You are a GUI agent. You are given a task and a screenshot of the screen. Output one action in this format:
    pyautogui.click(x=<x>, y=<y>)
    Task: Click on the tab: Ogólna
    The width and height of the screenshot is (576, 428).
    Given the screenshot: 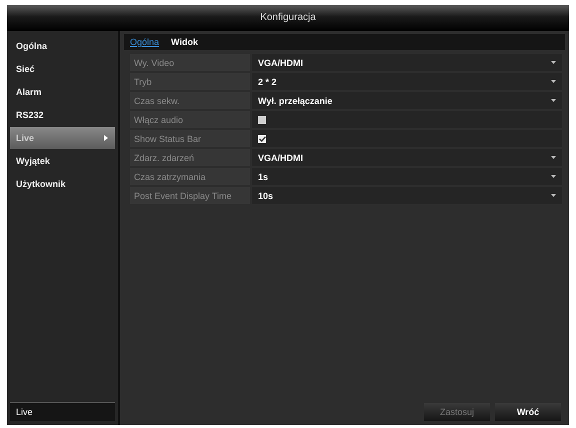 What is the action you would take?
    pyautogui.click(x=145, y=42)
    